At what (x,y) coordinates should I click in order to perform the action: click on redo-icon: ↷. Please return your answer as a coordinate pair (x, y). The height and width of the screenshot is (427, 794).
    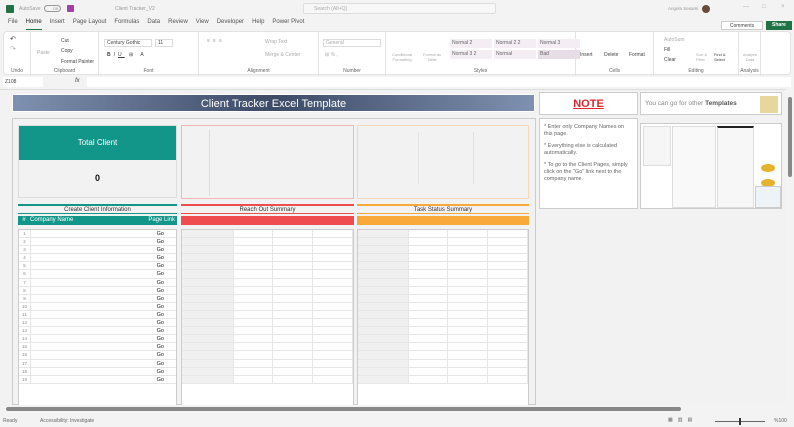
    Looking at the image, I should click on (13, 49).